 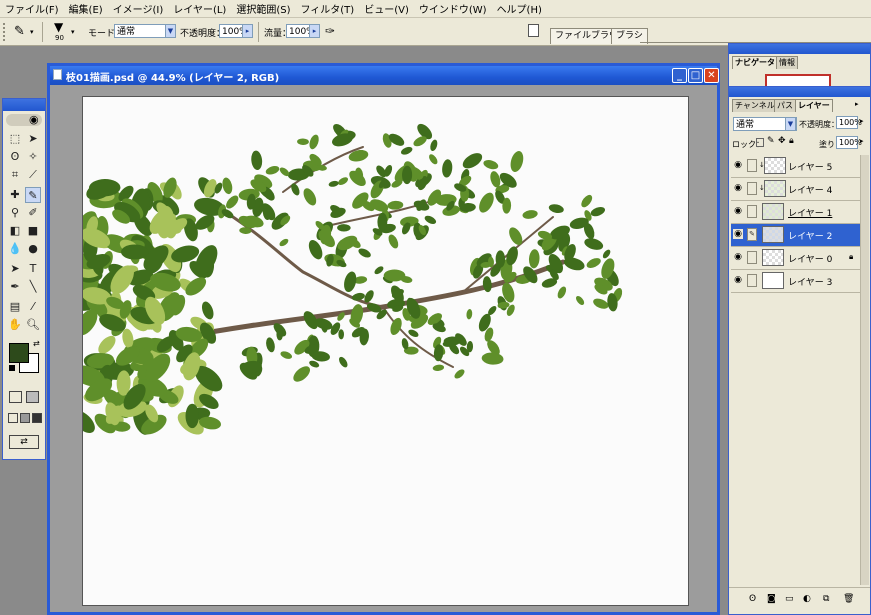 What do you see at coordinates (791, 141) in the screenshot?
I see `lock-all-icon: 🔒︎` at bounding box center [791, 141].